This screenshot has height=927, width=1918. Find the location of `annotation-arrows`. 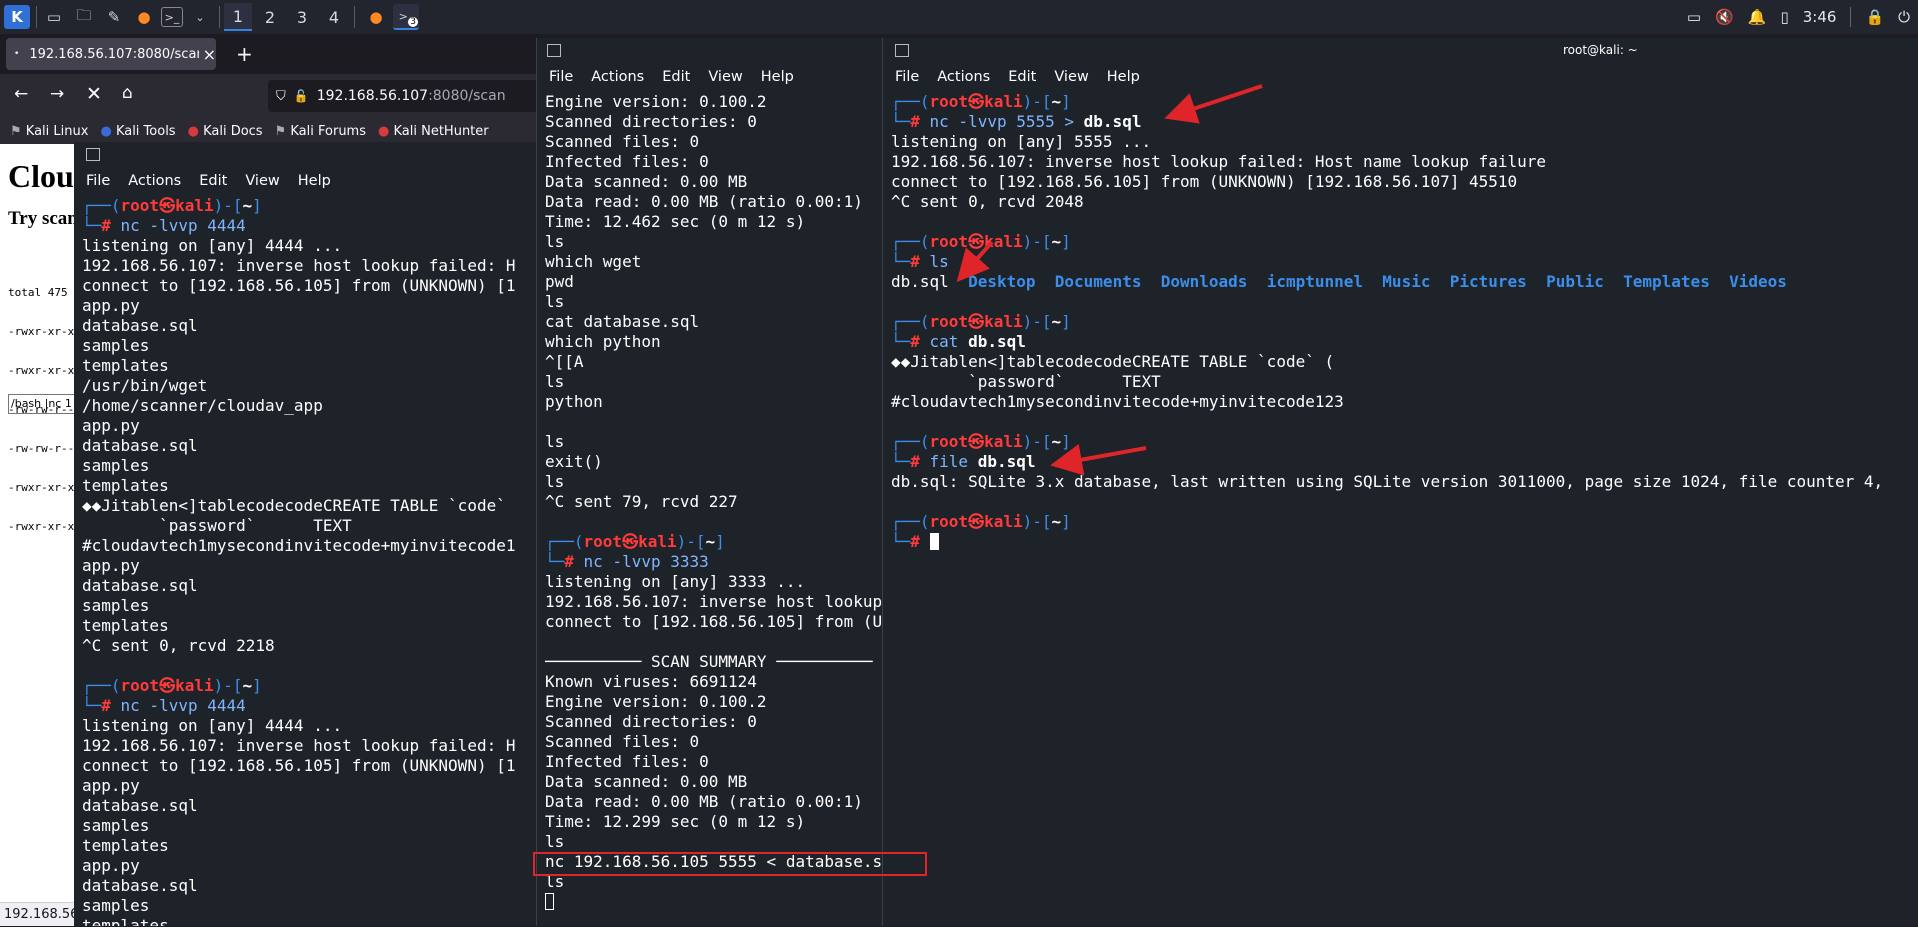

annotation-arrows is located at coordinates (1109, 280).